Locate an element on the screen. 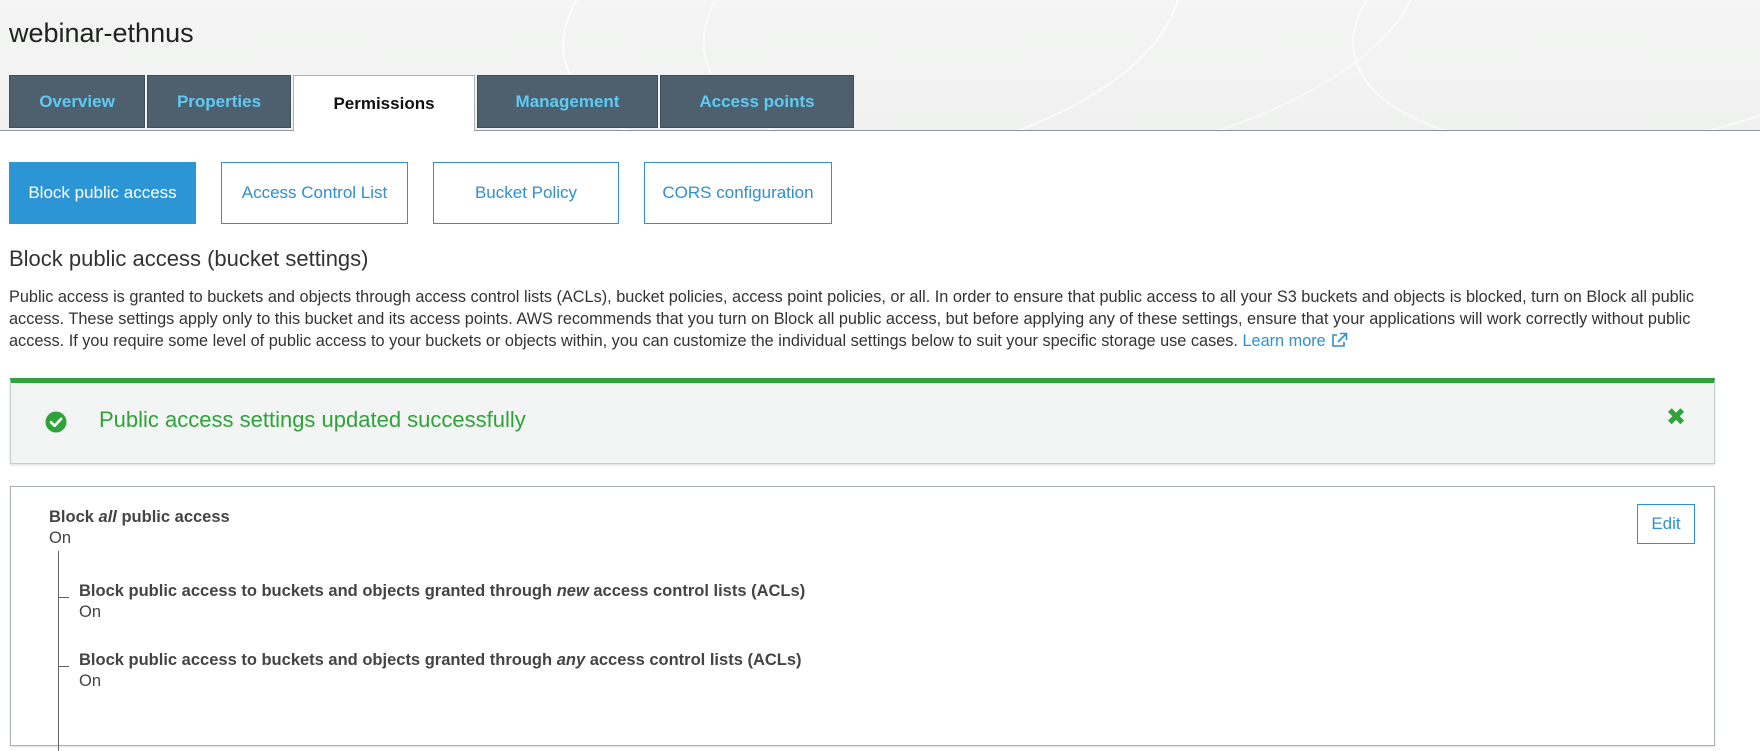 This screenshot has width=1760, height=751. decorative-curve is located at coordinates (1547, 91).